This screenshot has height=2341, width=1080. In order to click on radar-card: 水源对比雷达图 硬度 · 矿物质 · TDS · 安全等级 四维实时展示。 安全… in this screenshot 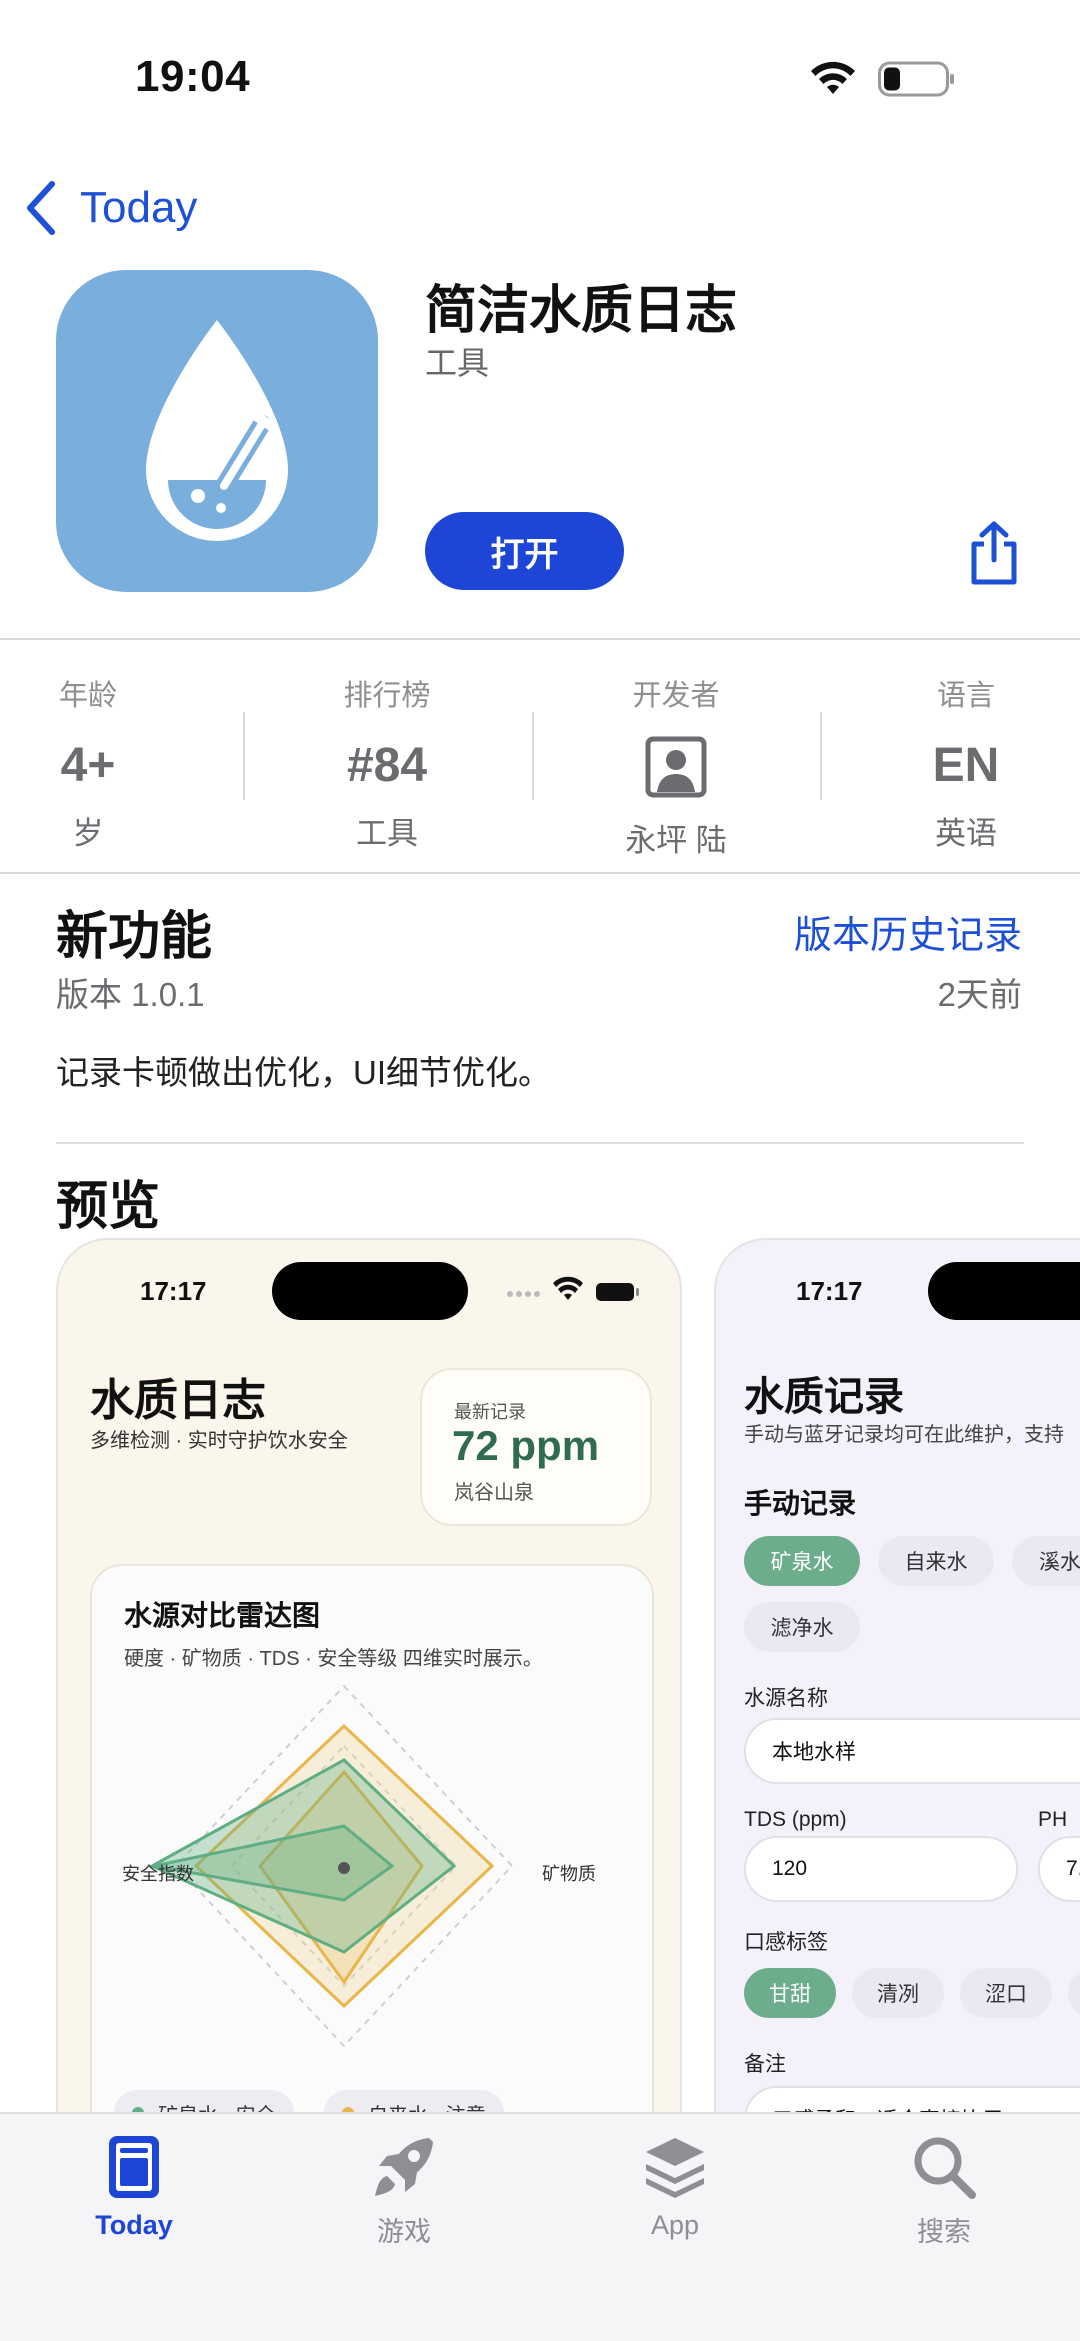, I will do `click(372, 1839)`.